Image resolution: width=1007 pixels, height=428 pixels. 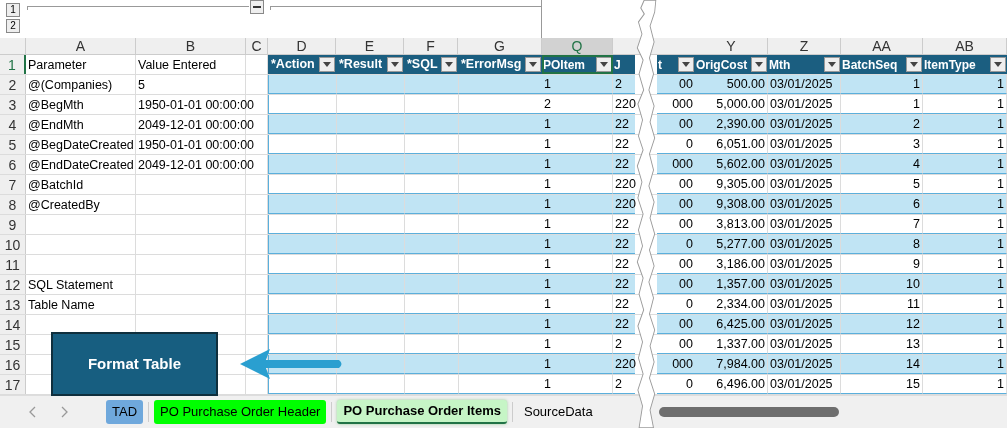 I want to click on header-label: *ErrorMsg, so click(x=491, y=65).